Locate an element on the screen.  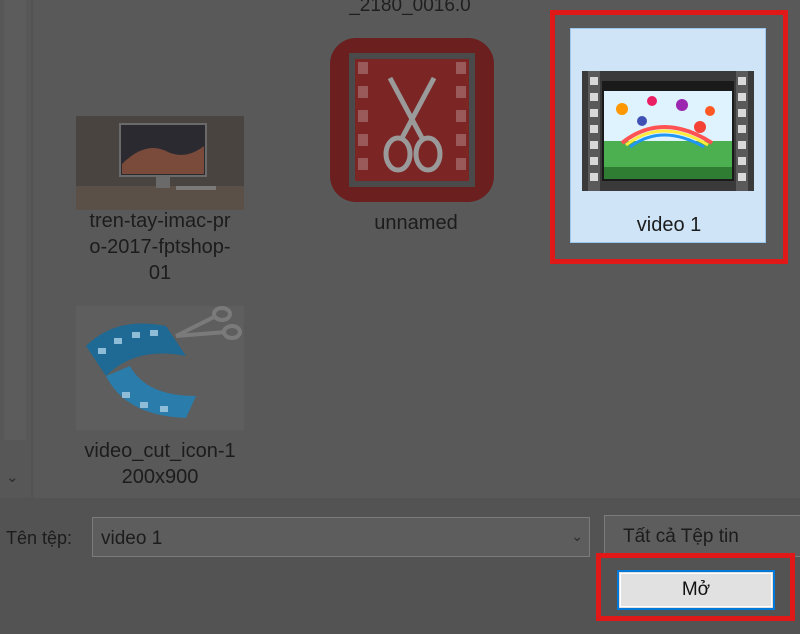
highlight-open-button is located at coordinates (695, 587).